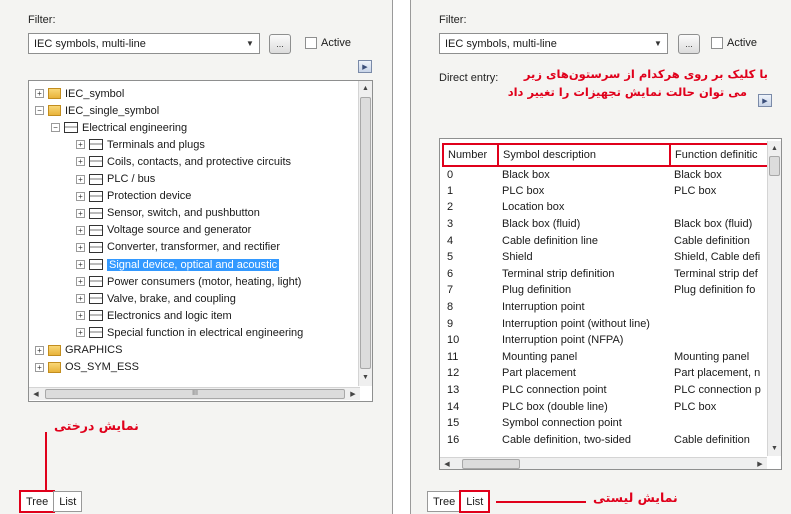 This screenshot has width=791, height=514. I want to click on table-row: 13 PLC connection point PLC connection p, so click(605, 390).